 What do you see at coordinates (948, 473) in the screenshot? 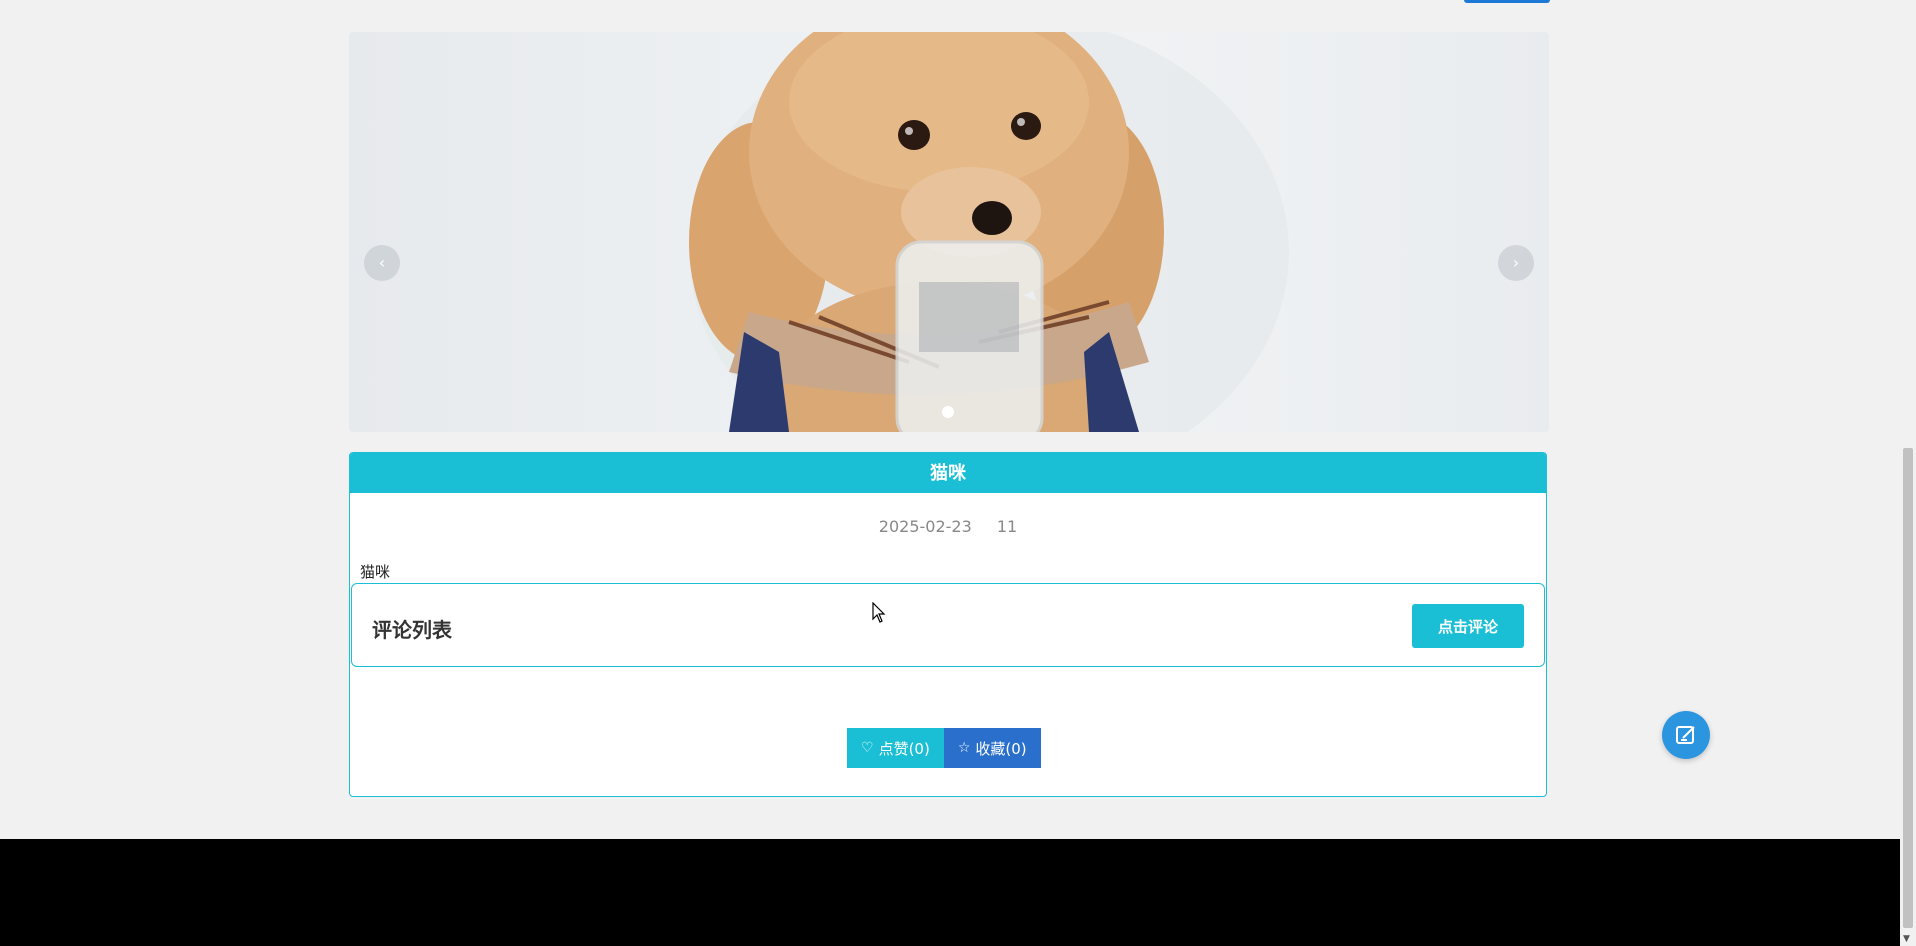
I see `page-title: 猫咪` at bounding box center [948, 473].